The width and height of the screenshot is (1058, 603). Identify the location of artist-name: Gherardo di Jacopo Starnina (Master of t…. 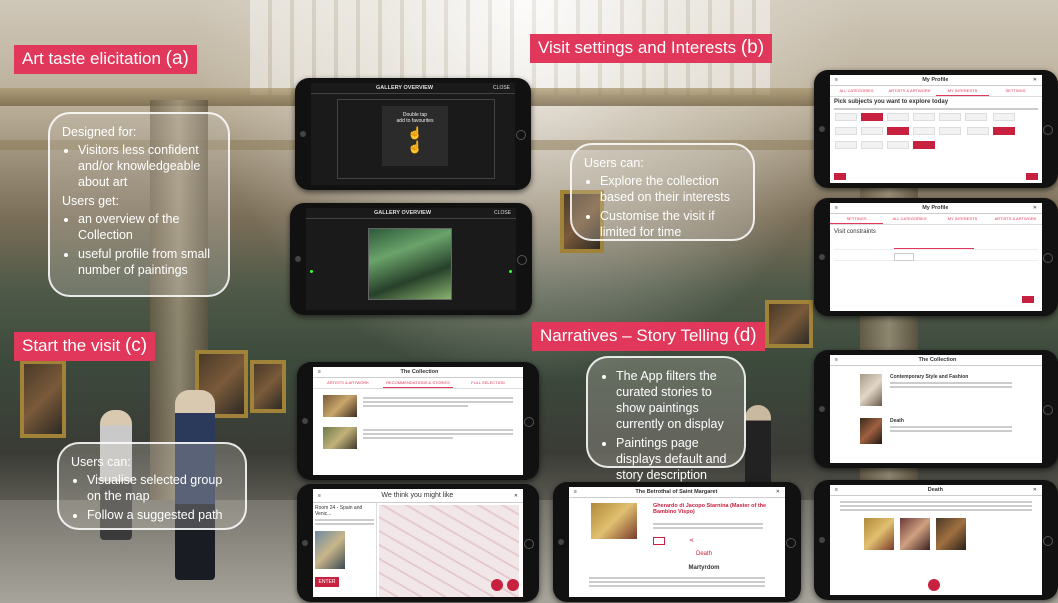
(710, 509).